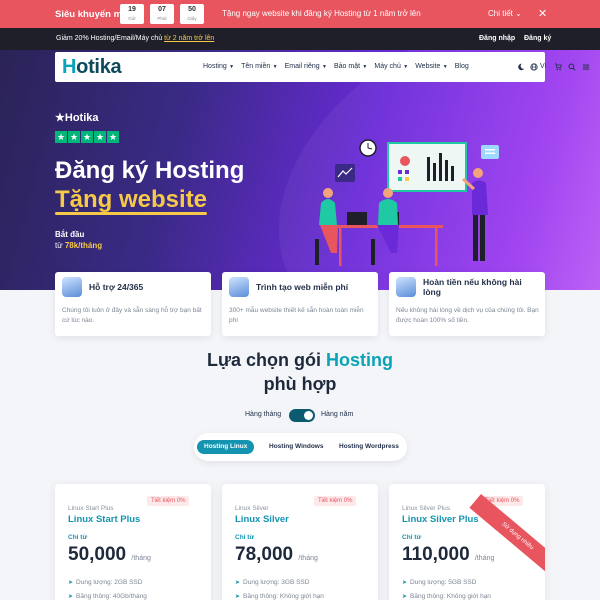 The image size is (600, 600). What do you see at coordinates (162, 18) in the screenshot?
I see `timer-unit: Phút` at bounding box center [162, 18].